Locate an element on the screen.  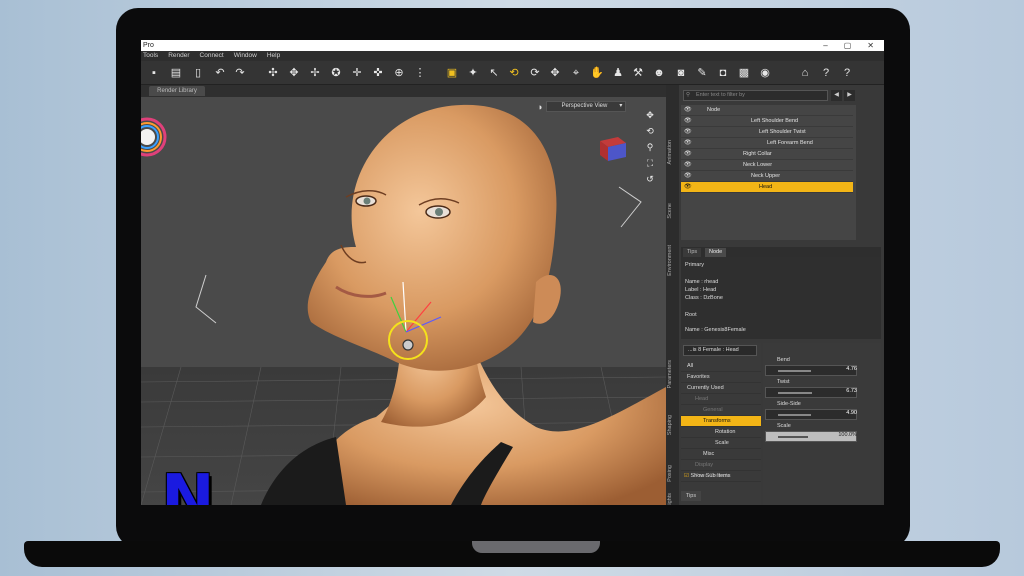
light-icon: ✎ is located at coordinates (702, 73).